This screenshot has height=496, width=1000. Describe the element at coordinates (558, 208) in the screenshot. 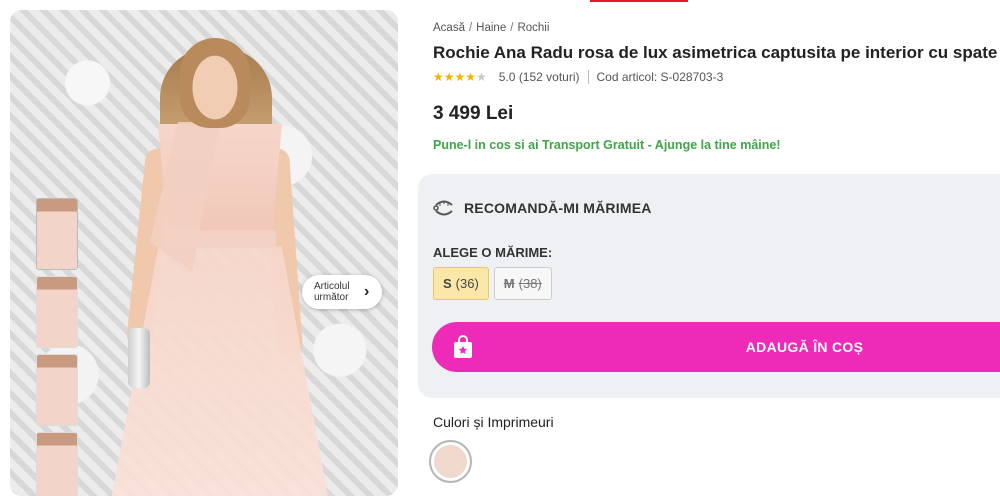

I see `recommend-size-label: RECOMANDĂ-MI MĂRIMEA` at that location.